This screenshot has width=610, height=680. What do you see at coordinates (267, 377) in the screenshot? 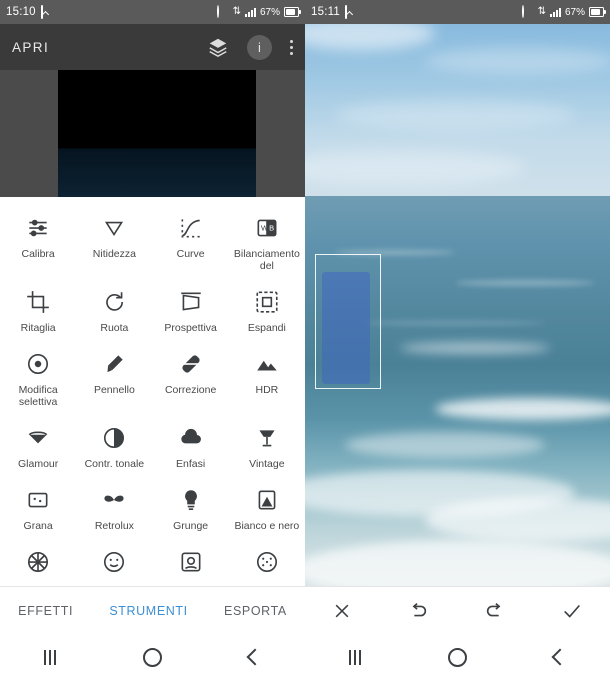
I see `tool-hdr: HDR` at bounding box center [267, 377].